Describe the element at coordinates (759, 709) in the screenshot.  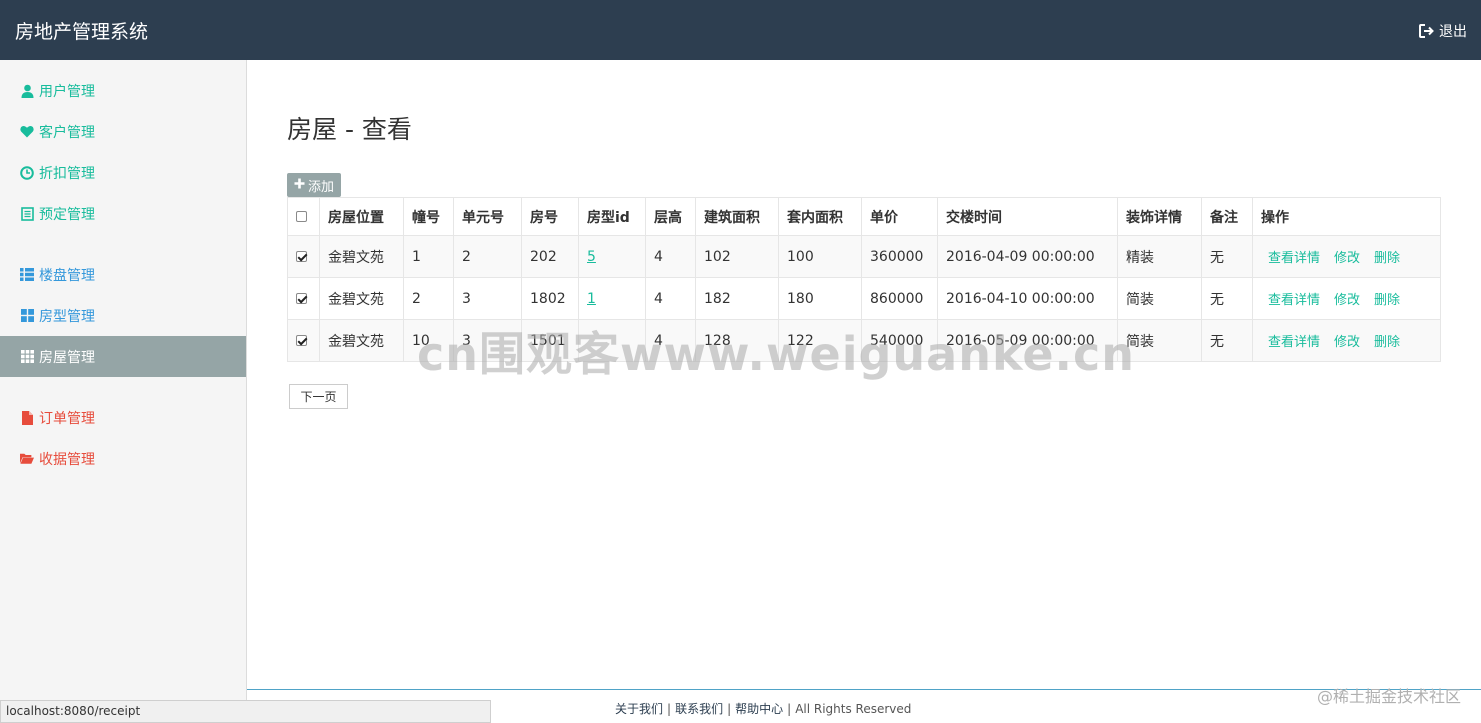
I see `footer-help-link: 帮助中心` at that location.